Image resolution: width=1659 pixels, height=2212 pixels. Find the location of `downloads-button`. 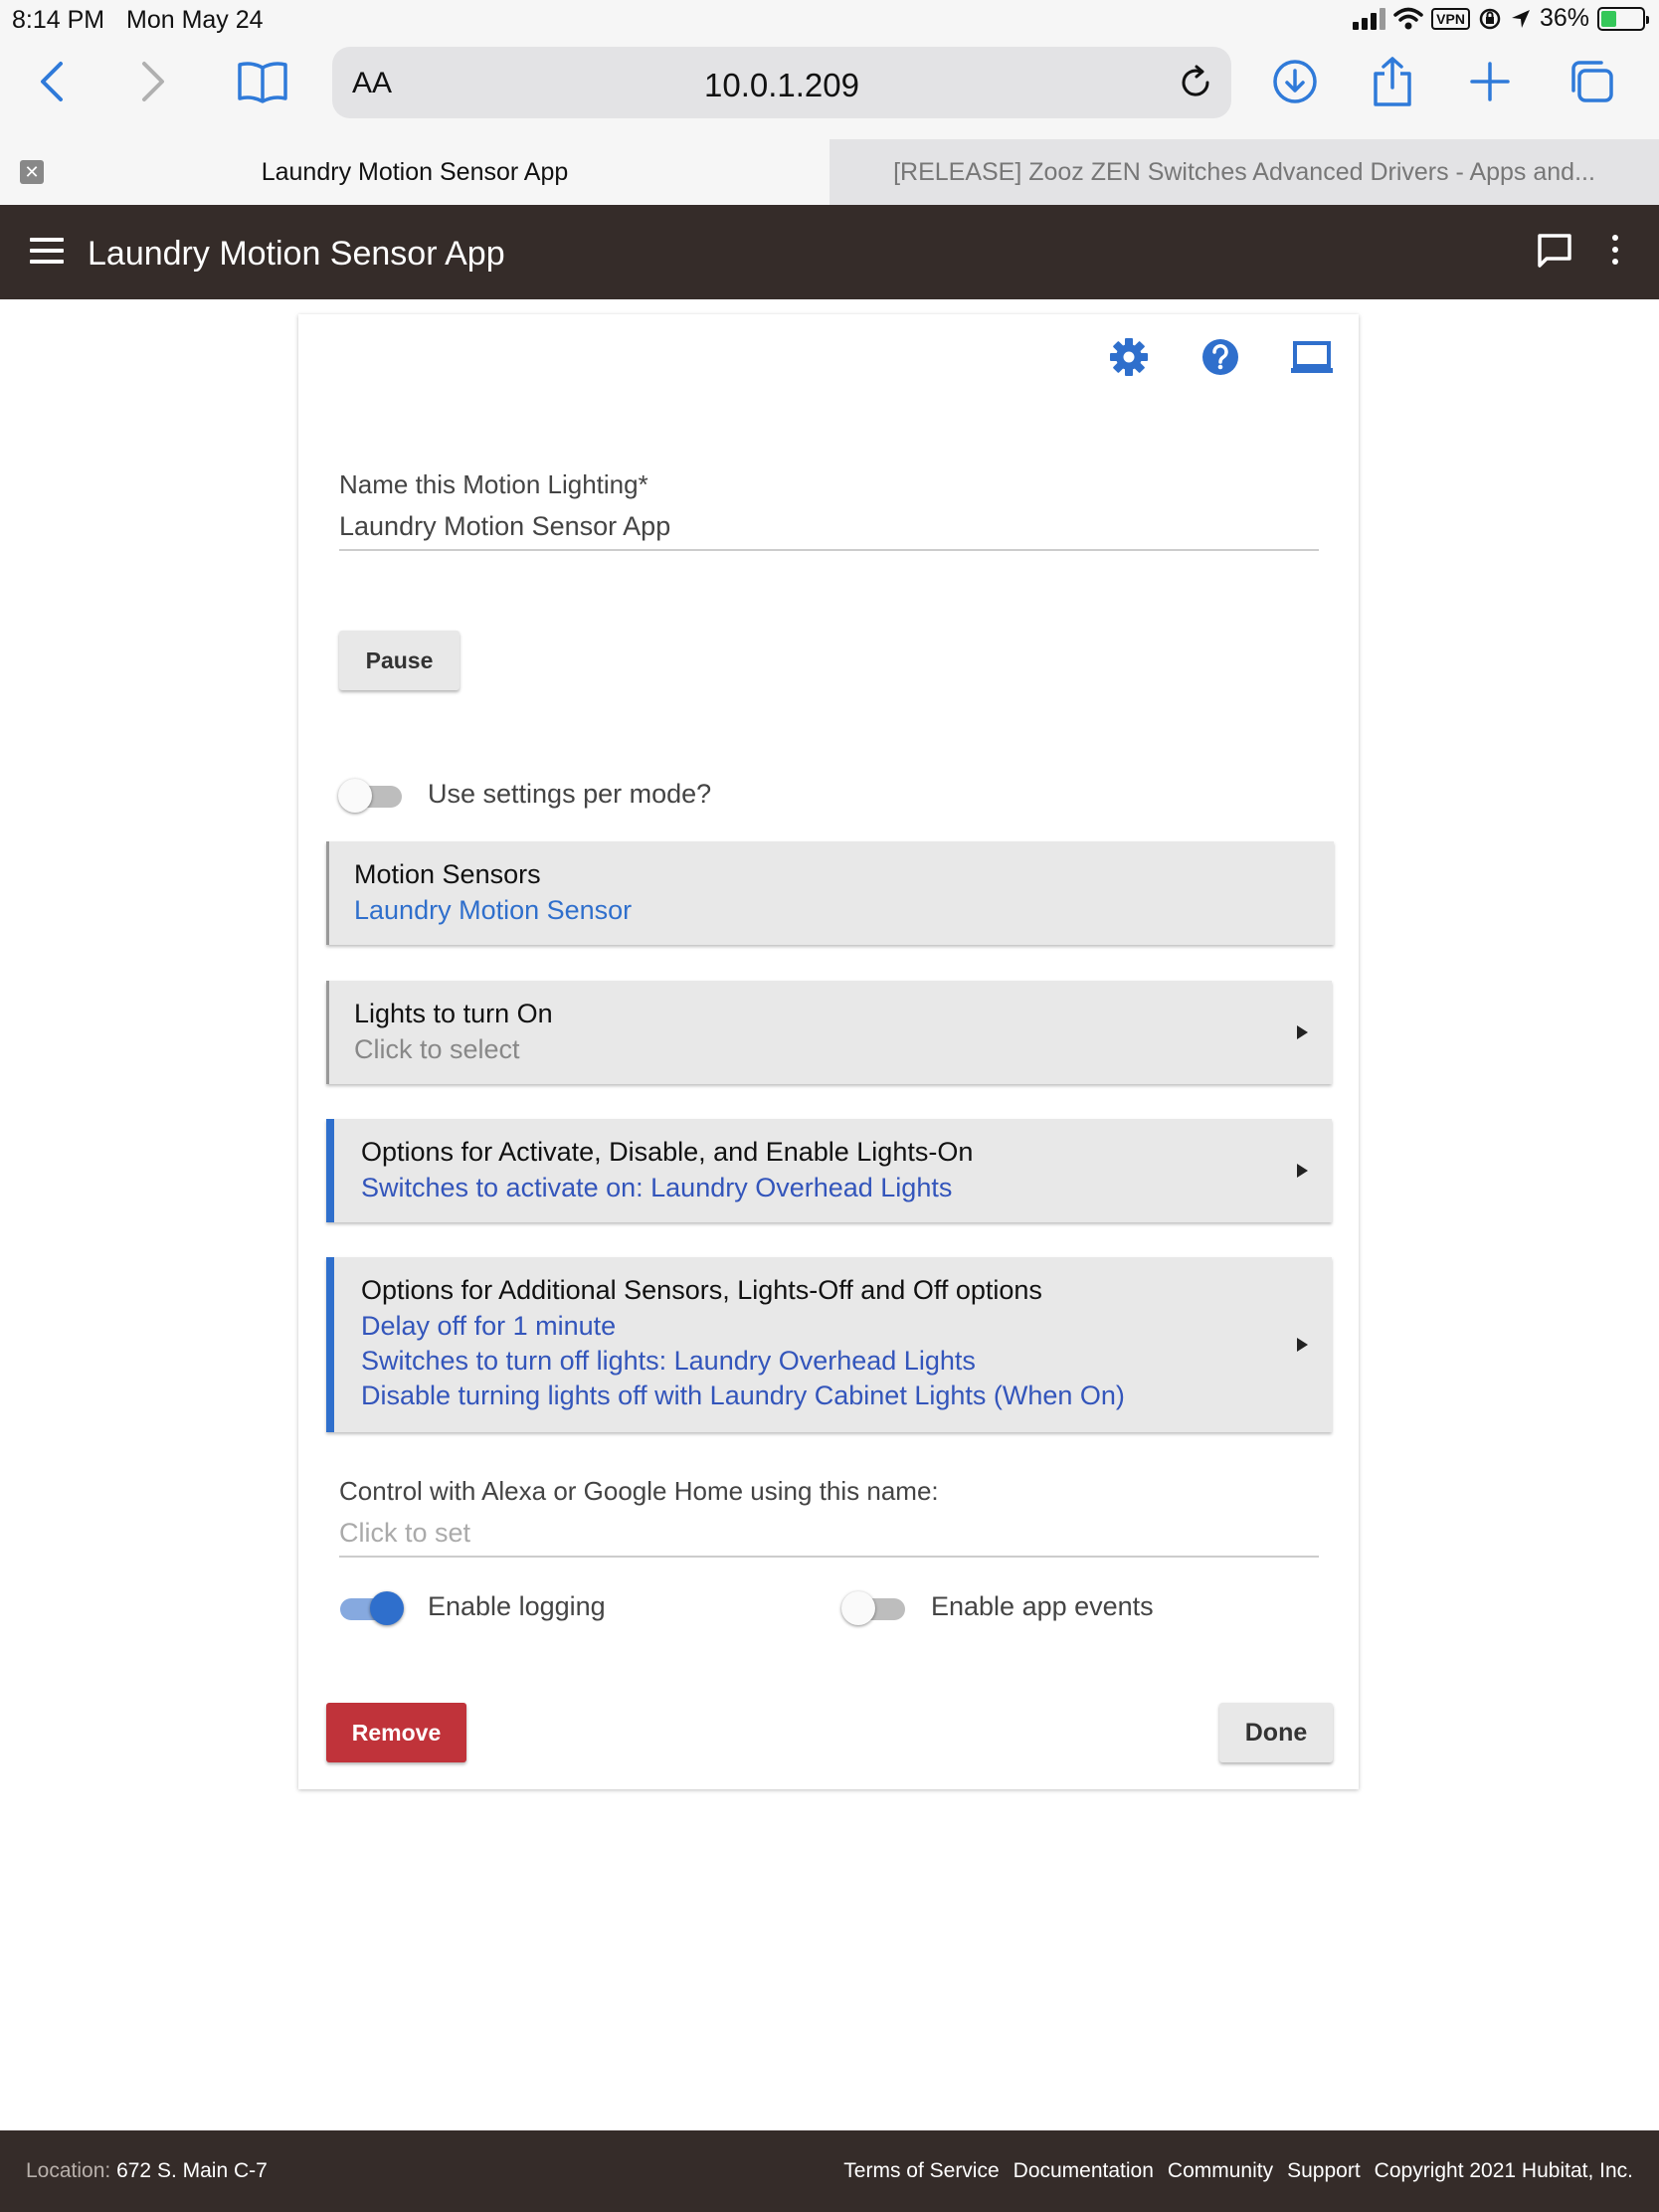

downloads-button is located at coordinates (1295, 81).